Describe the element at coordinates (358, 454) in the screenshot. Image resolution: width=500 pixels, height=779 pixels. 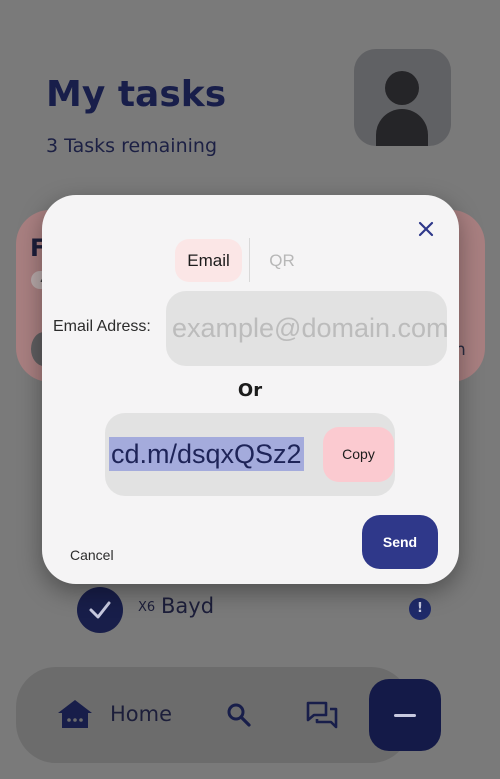
I see `copy-button: Copy` at that location.